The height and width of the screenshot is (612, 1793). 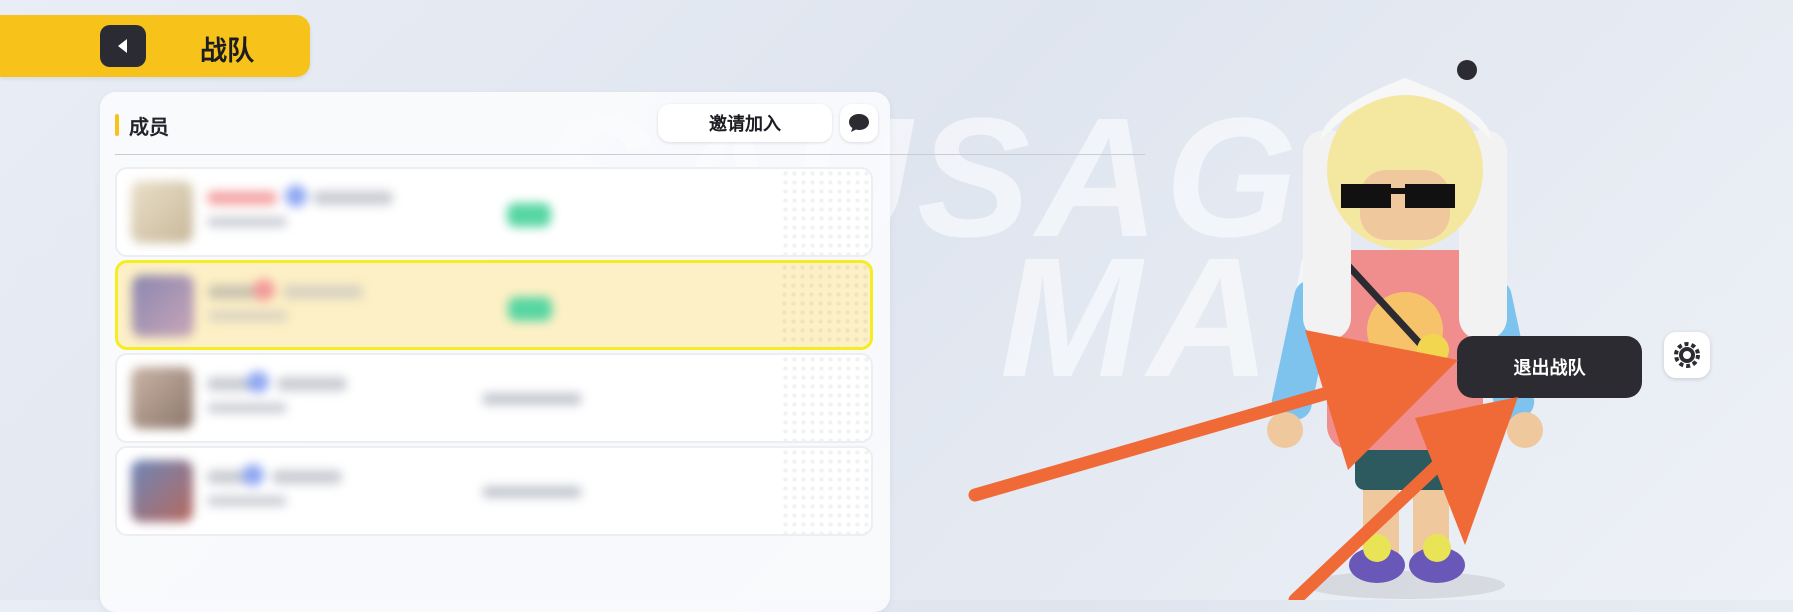 What do you see at coordinates (117, 125) in the screenshot?
I see `section-accent-bar` at bounding box center [117, 125].